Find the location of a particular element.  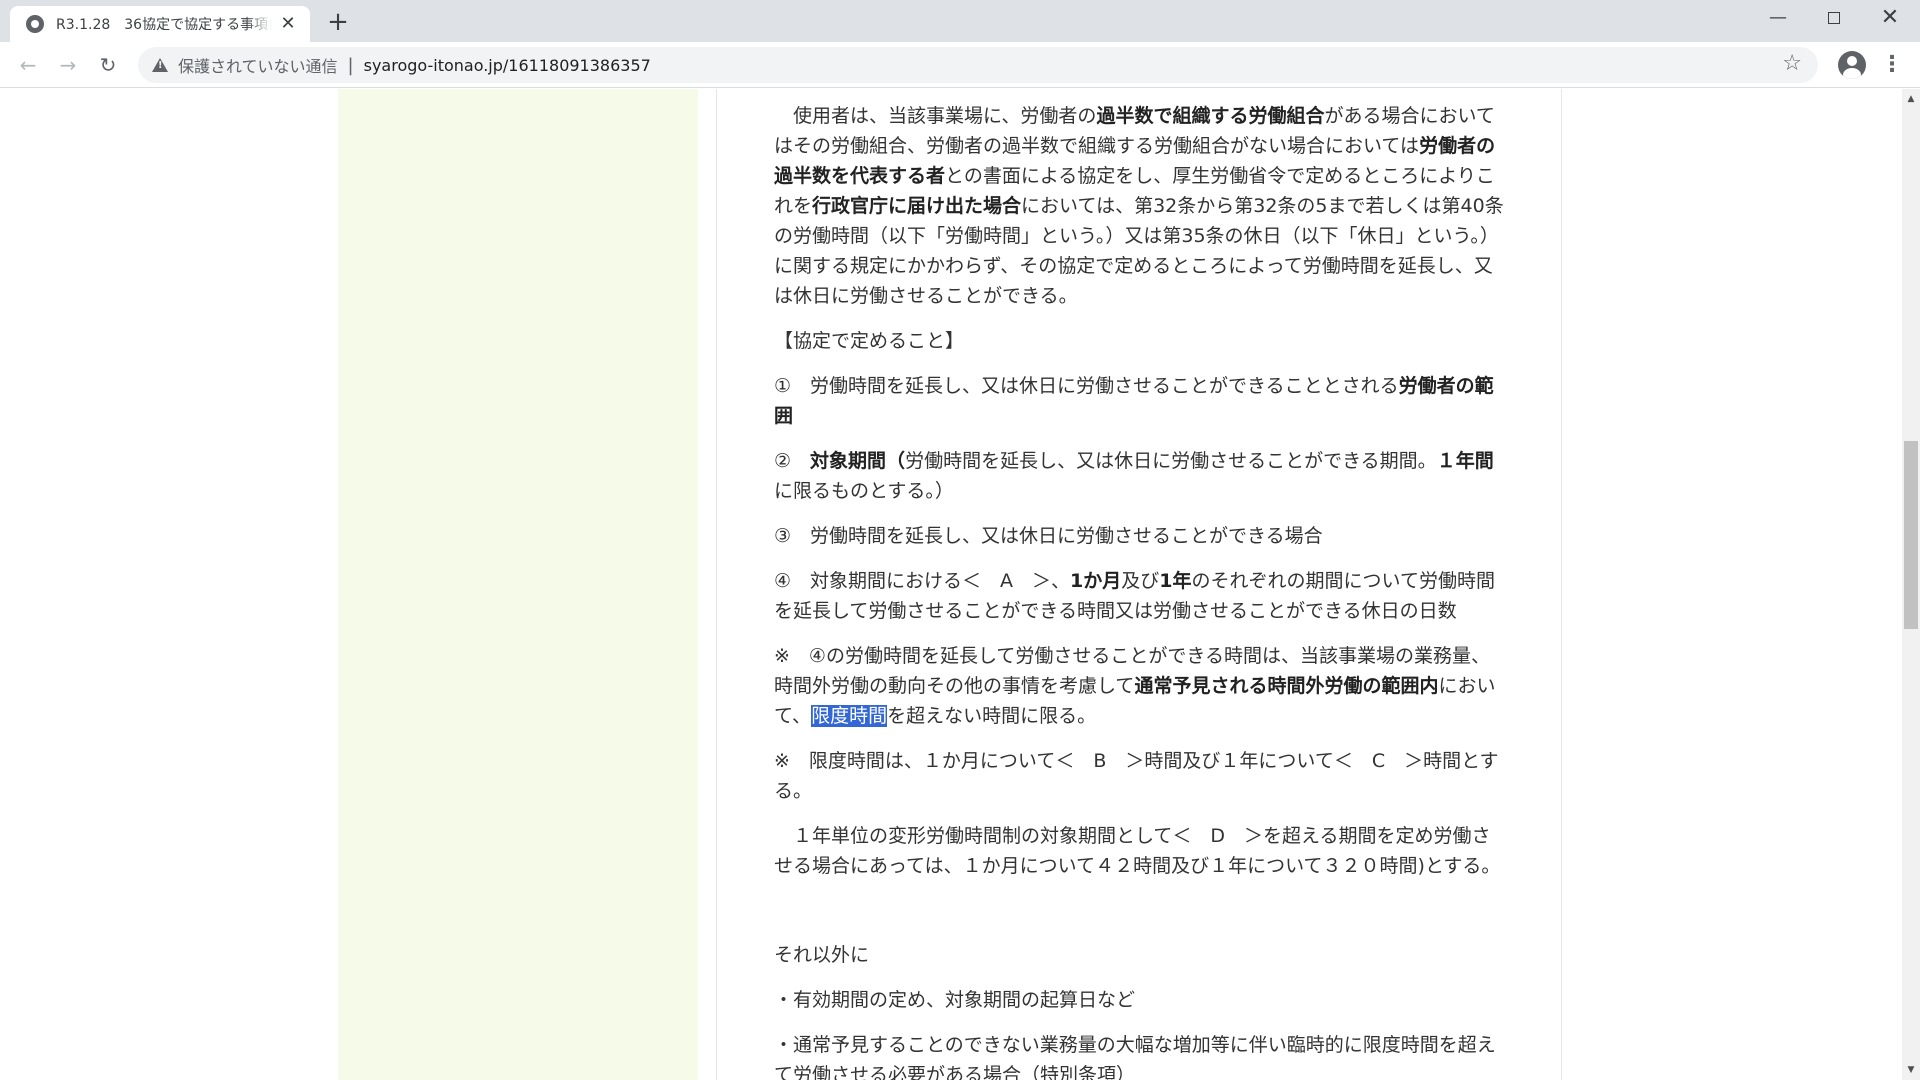

scroll-down-icon: ▼ is located at coordinates (1911, 1070).